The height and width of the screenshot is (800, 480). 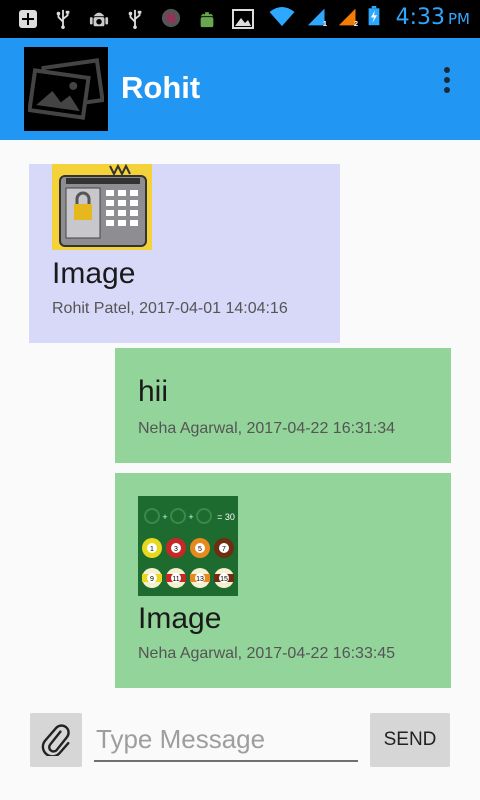 What do you see at coordinates (283, 405) in the screenshot?
I see `message-bubble-sent: hii Neha Agarwal, 2017-04-22 16:31:34` at bounding box center [283, 405].